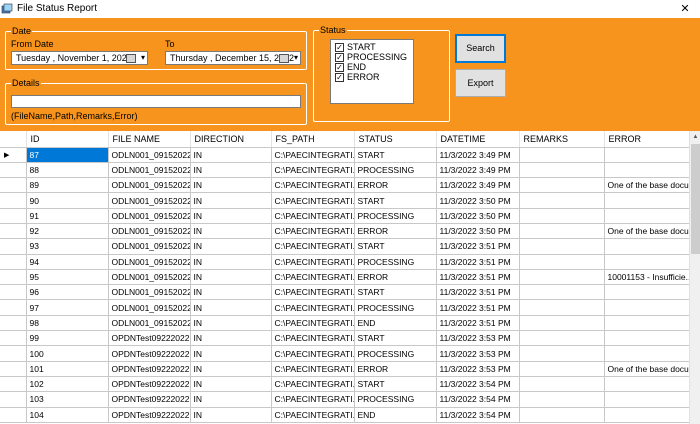 This screenshot has width=700, height=424. Describe the element at coordinates (79, 58) in the screenshot. I see `from-date-picker: Tuesday , November 1, 2022 ▾` at that location.